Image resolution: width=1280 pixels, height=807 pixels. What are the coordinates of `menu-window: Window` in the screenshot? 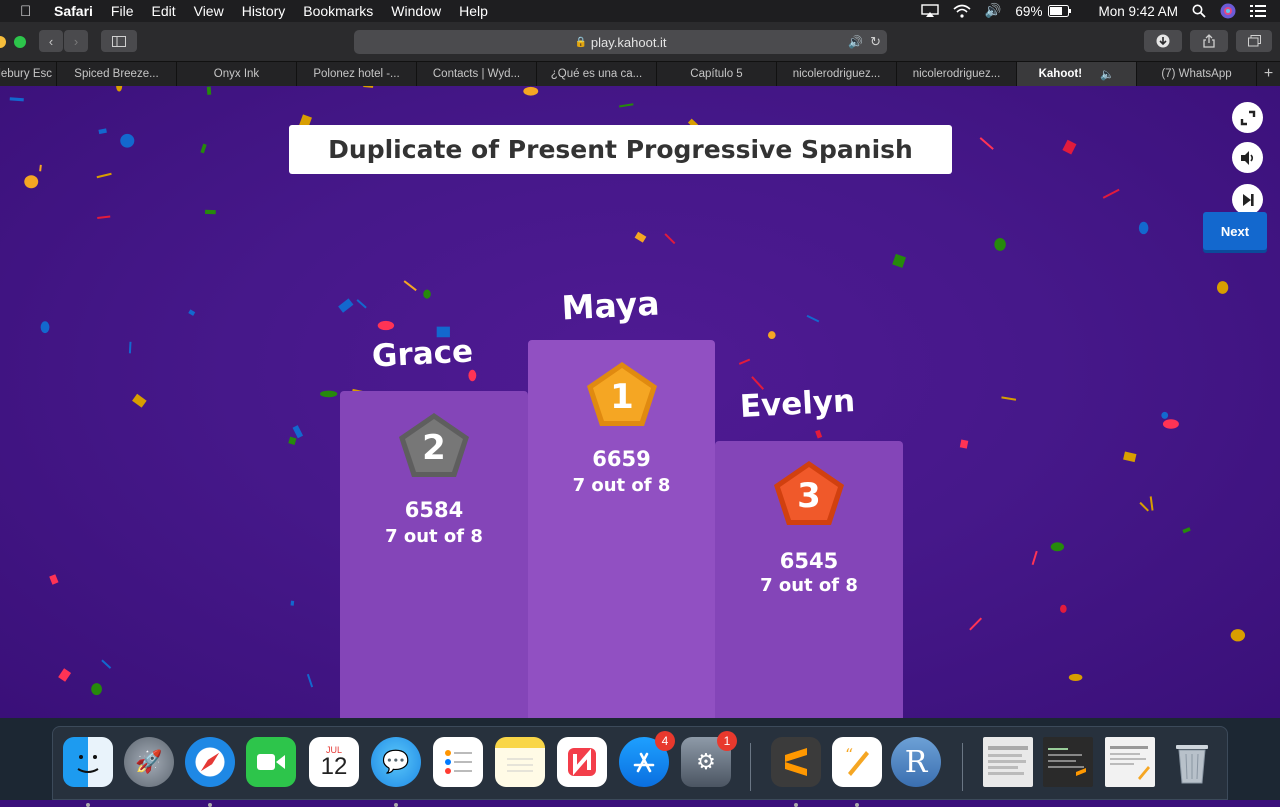 It's located at (416, 11).